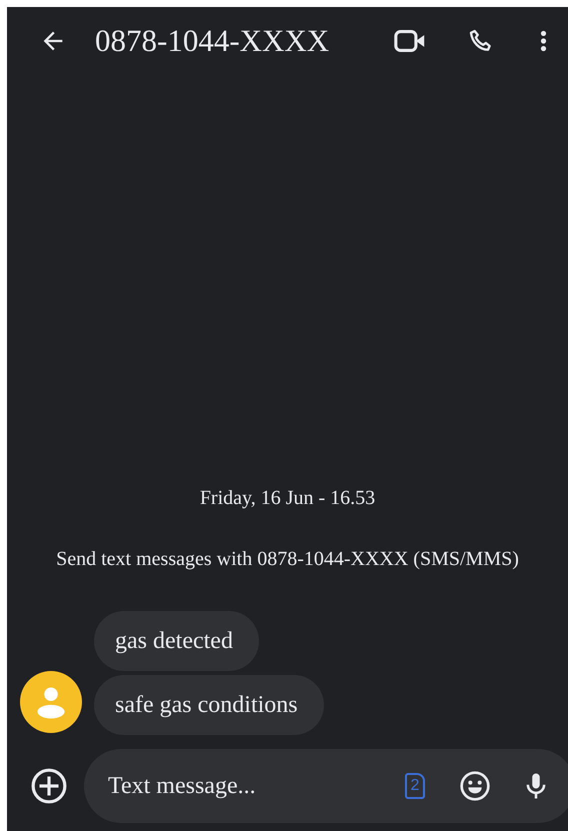 The width and height of the screenshot is (568, 831). What do you see at coordinates (49, 786) in the screenshot?
I see `add-icon` at bounding box center [49, 786].